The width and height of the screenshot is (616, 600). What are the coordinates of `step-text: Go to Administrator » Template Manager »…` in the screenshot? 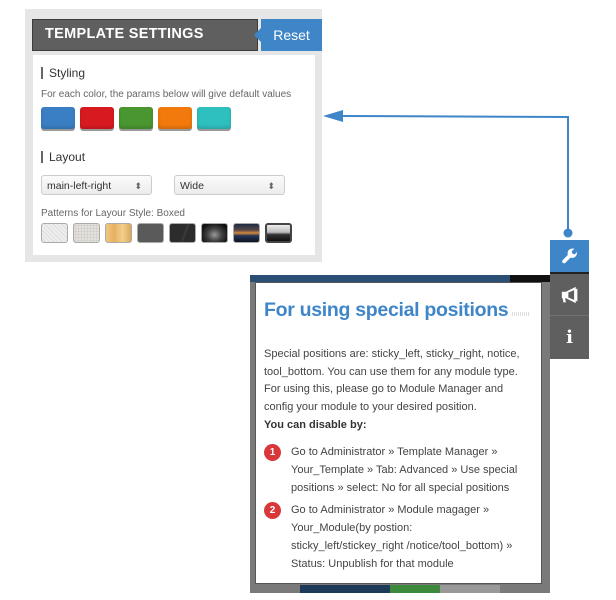 It's located at (404, 470).